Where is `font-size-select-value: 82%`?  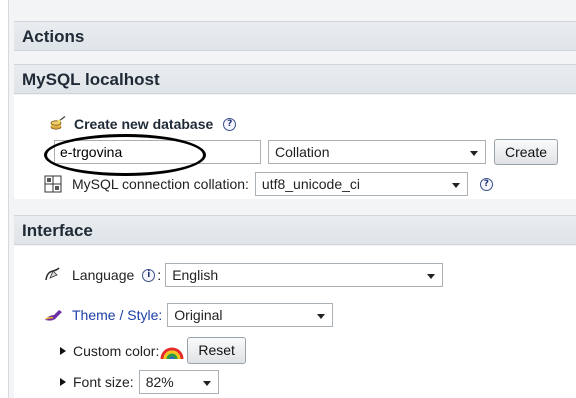 font-size-select-value: 82% is located at coordinates (159, 382).